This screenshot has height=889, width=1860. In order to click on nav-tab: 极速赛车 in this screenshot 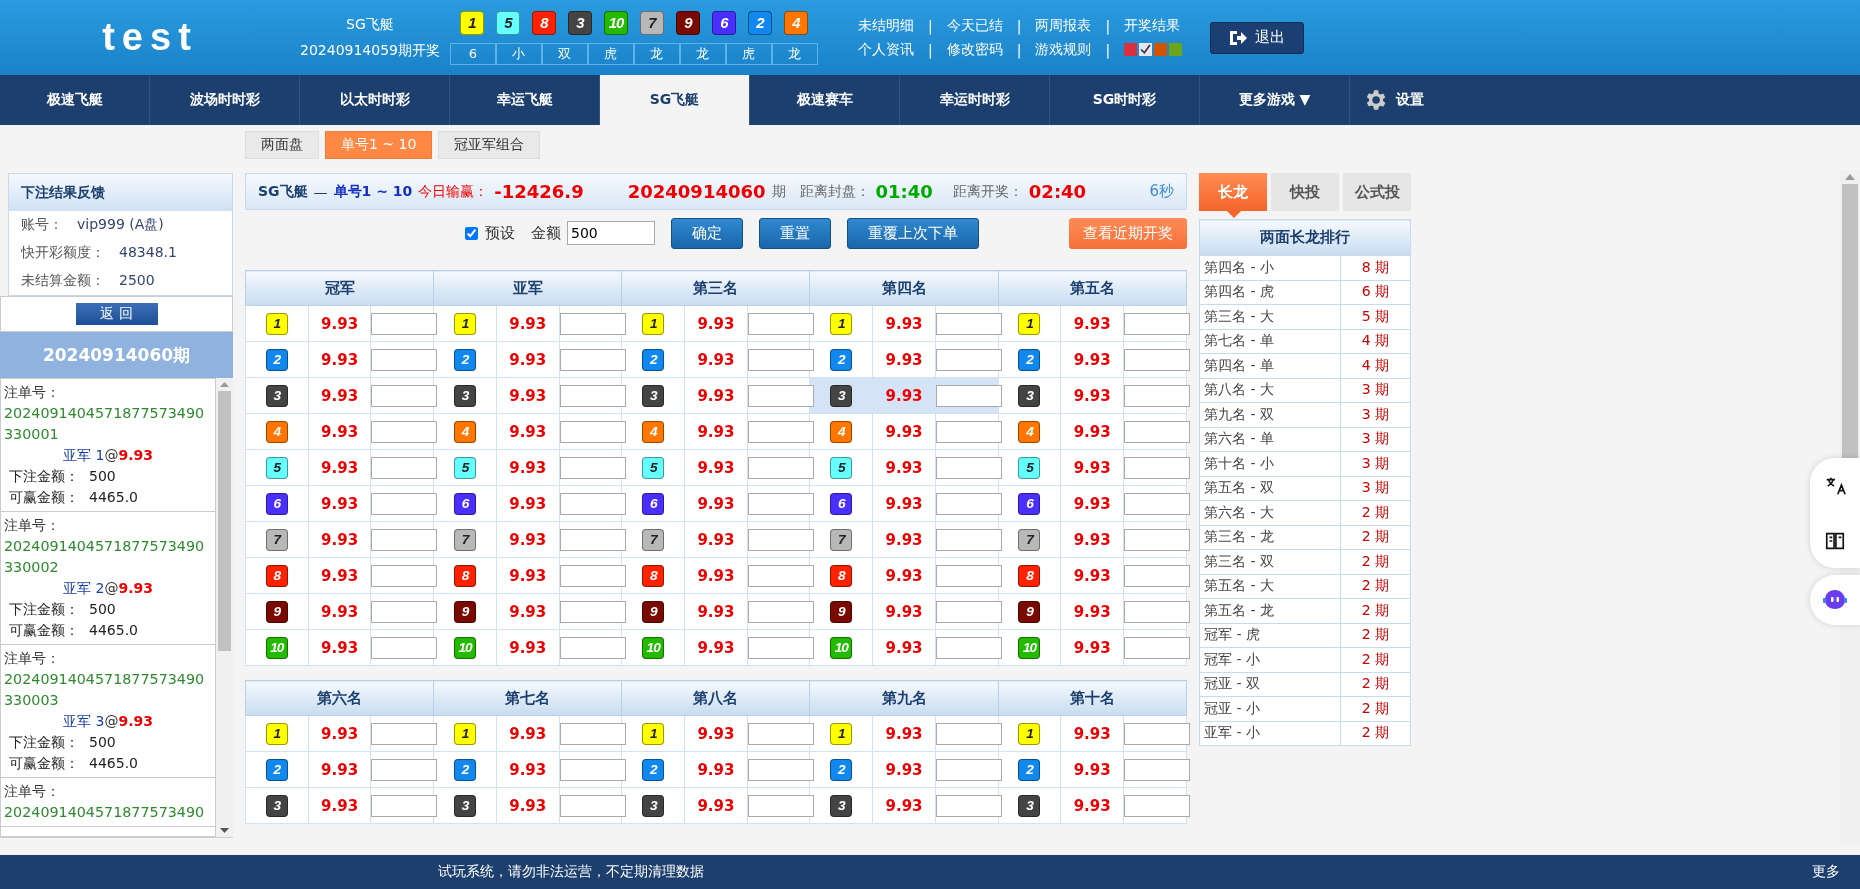, I will do `click(825, 100)`.